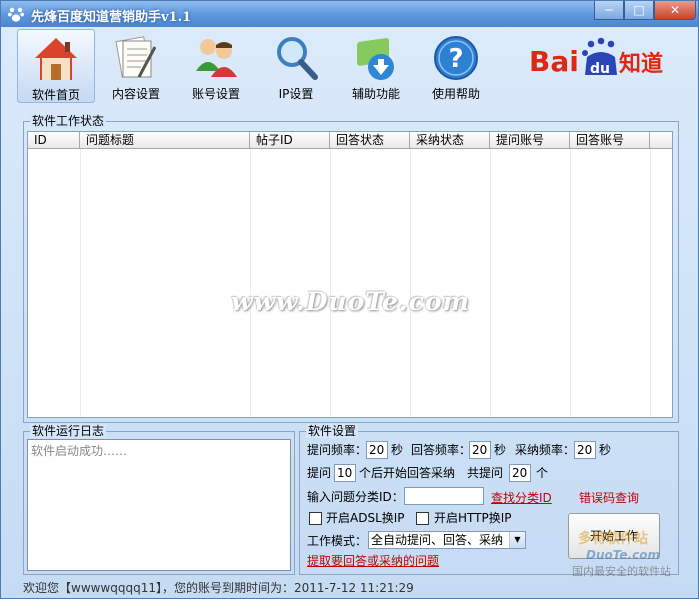  Describe the element at coordinates (377, 450) in the screenshot. I see `ask-freq-input: 20` at that location.